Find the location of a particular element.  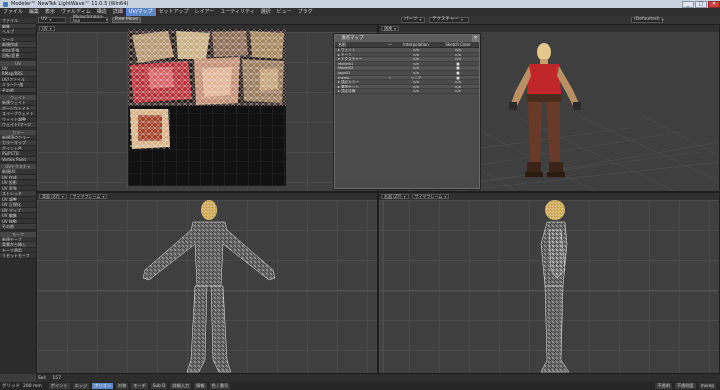

uv-map-select: UV ▾ is located at coordinates (52, 20).